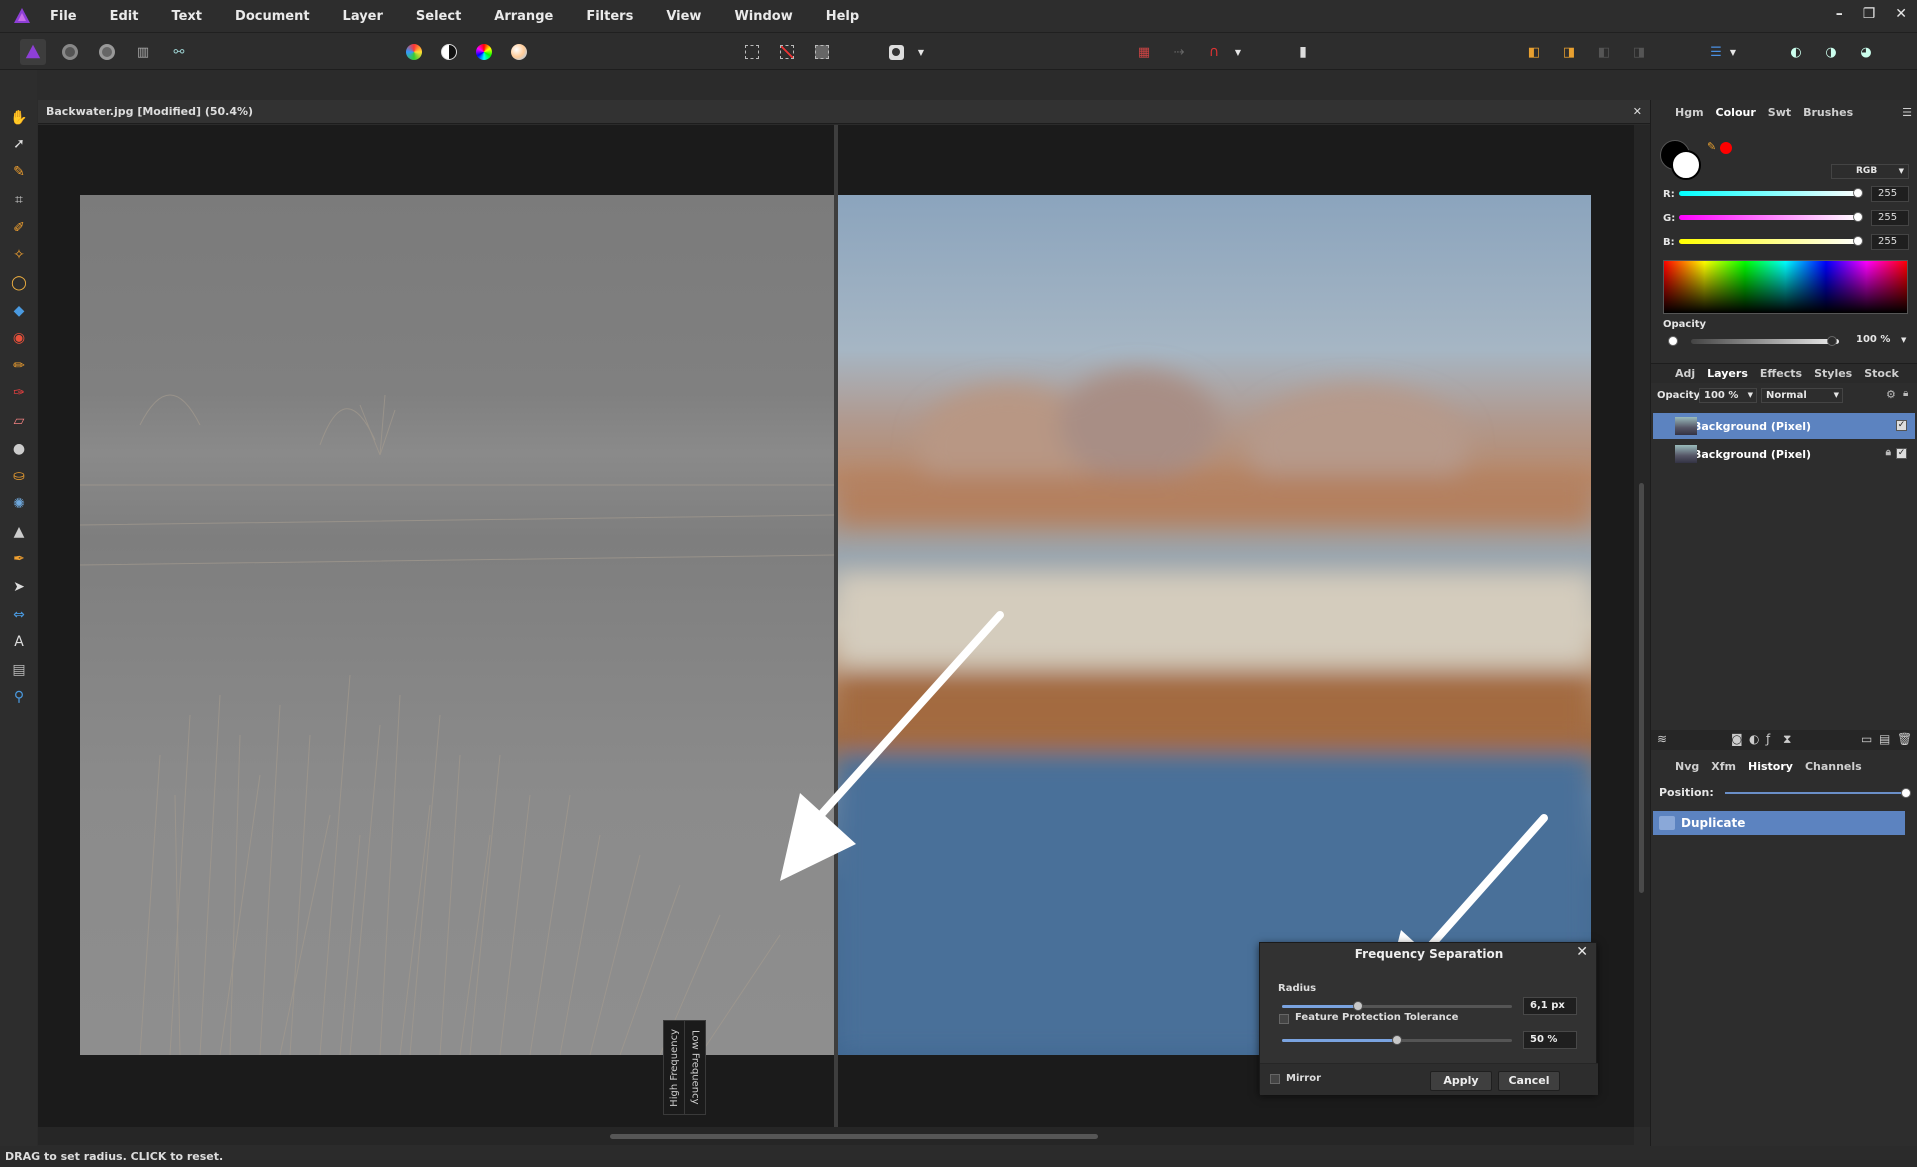 This screenshot has height=1167, width=1917. What do you see at coordinates (438, 16) in the screenshot?
I see `menu-select: Select` at bounding box center [438, 16].